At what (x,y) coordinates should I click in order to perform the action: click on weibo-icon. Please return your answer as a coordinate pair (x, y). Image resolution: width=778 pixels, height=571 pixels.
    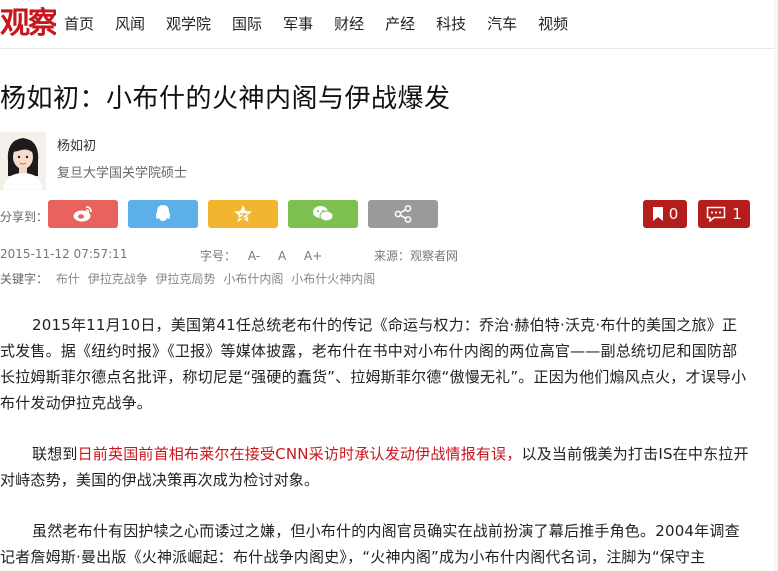
    Looking at the image, I should click on (82, 214).